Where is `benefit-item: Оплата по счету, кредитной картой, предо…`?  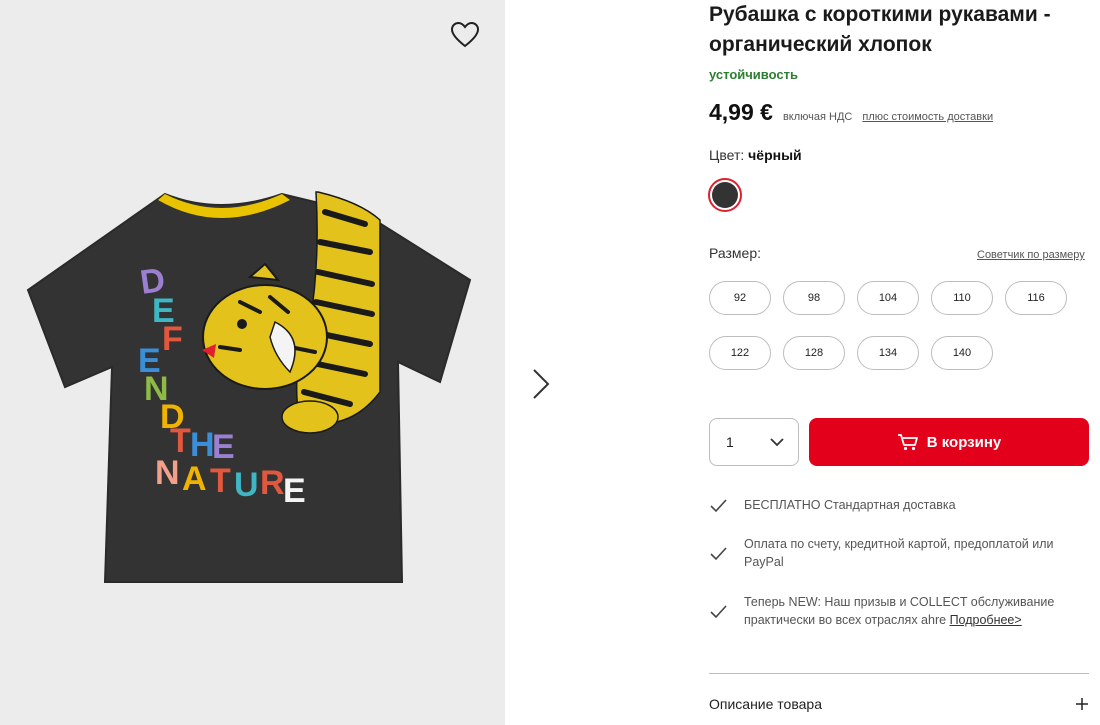 benefit-item: Оплата по счету, кредитной картой, предо… is located at coordinates (899, 553).